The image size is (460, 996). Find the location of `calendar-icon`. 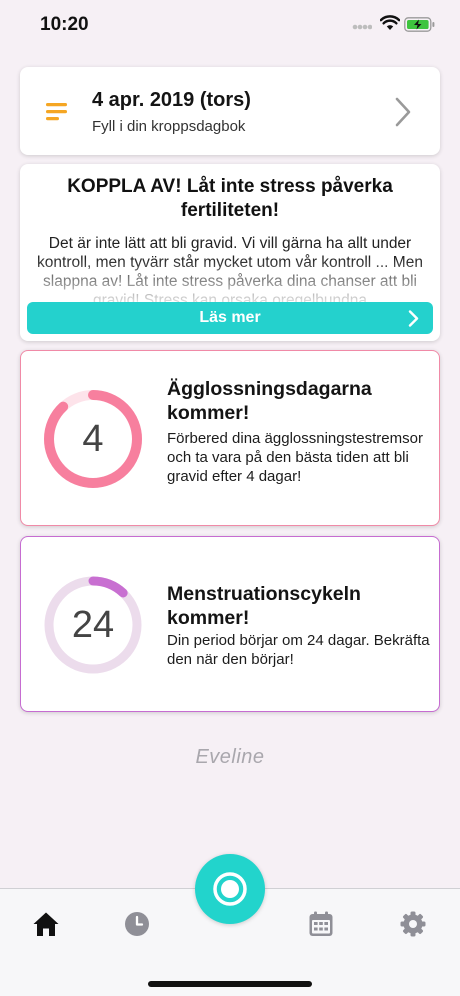

calendar-icon is located at coordinates (321, 924).